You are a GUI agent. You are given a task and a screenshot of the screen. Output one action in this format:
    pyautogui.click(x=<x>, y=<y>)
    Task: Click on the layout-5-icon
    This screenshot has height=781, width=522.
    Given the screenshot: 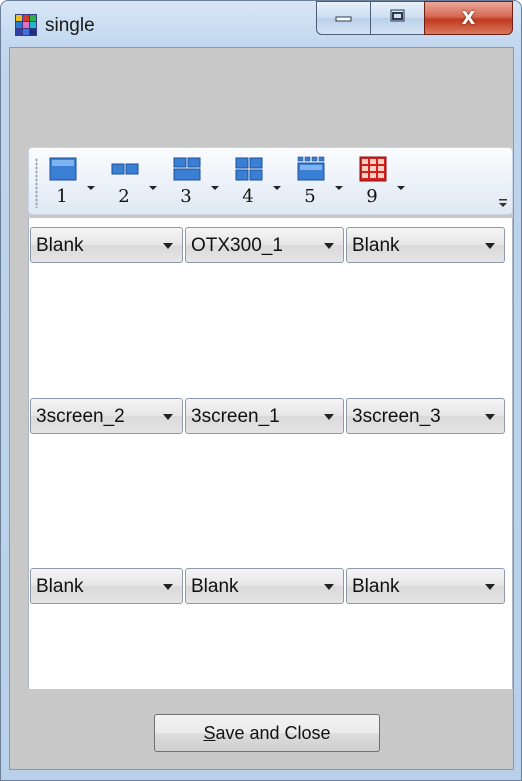 What is the action you would take?
    pyautogui.click(x=311, y=168)
    